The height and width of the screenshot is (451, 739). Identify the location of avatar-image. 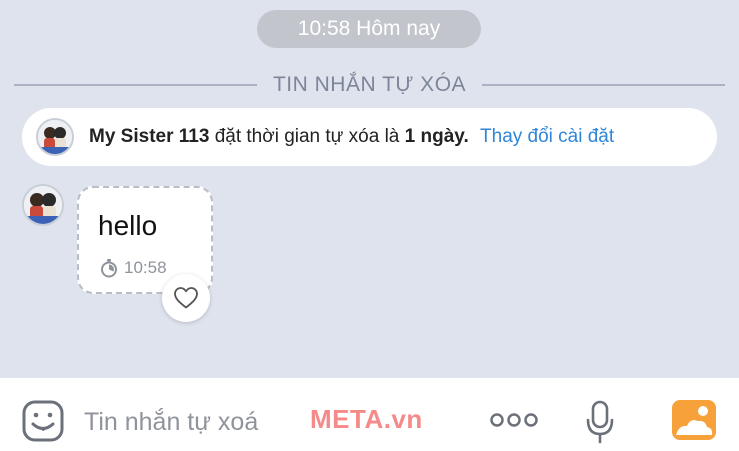
(55, 137).